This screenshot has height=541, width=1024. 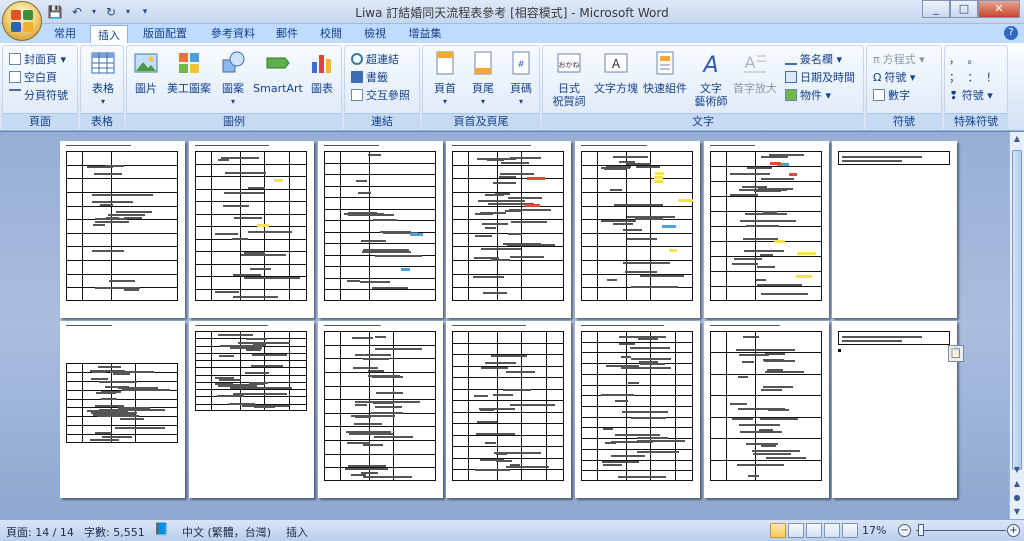 What do you see at coordinates (709, 65) in the screenshot?
I see `wordart-icon: A` at bounding box center [709, 65].